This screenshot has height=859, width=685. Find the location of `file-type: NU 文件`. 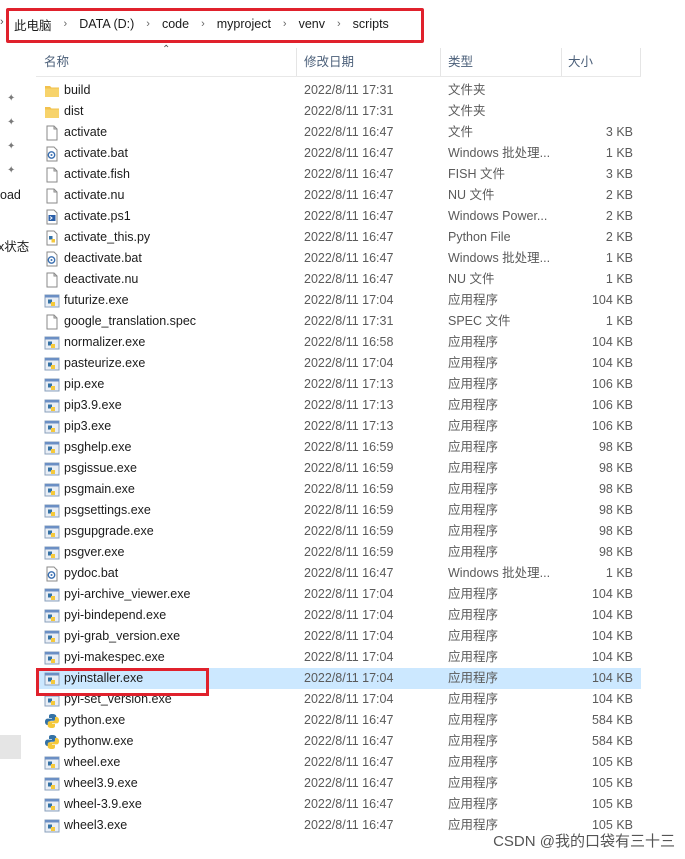

file-type: NU 文件 is located at coordinates (471, 195).